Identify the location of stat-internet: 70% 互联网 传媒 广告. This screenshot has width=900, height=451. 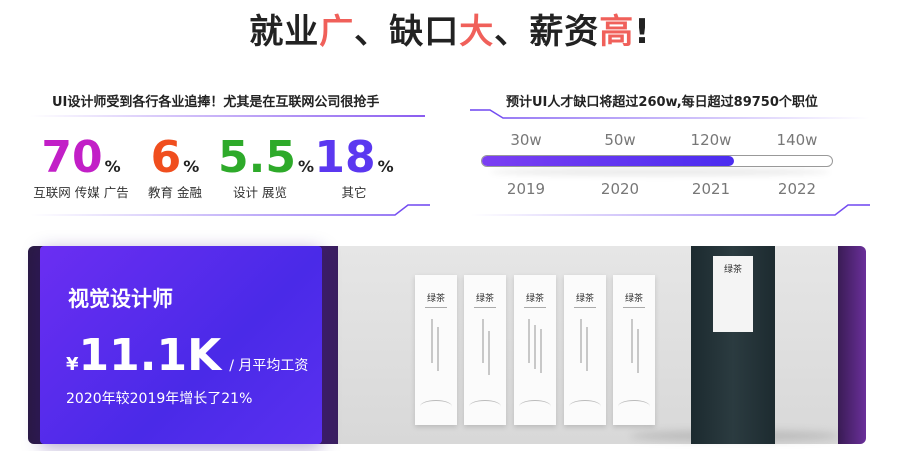
(81, 166).